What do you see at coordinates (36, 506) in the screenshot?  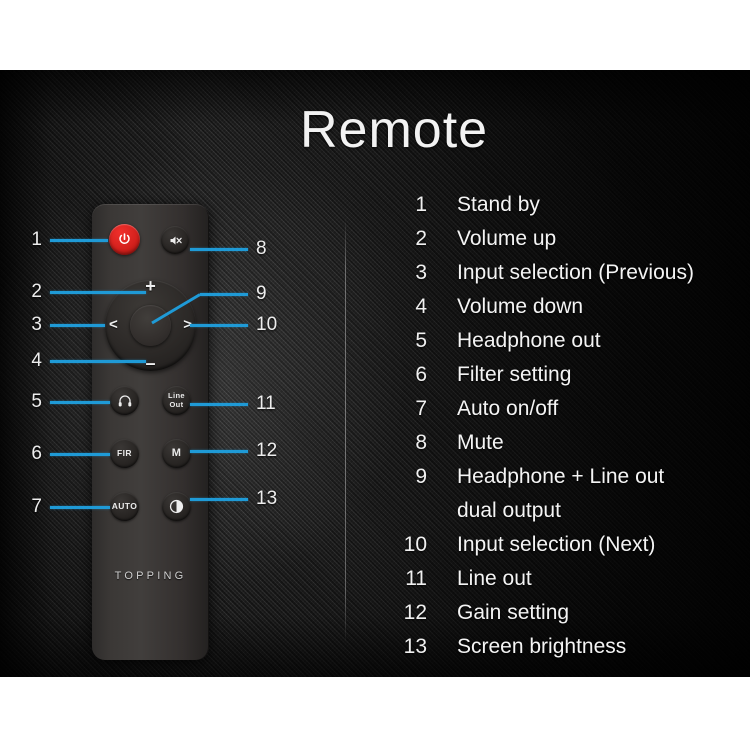 I see `callout-number-7: 7` at bounding box center [36, 506].